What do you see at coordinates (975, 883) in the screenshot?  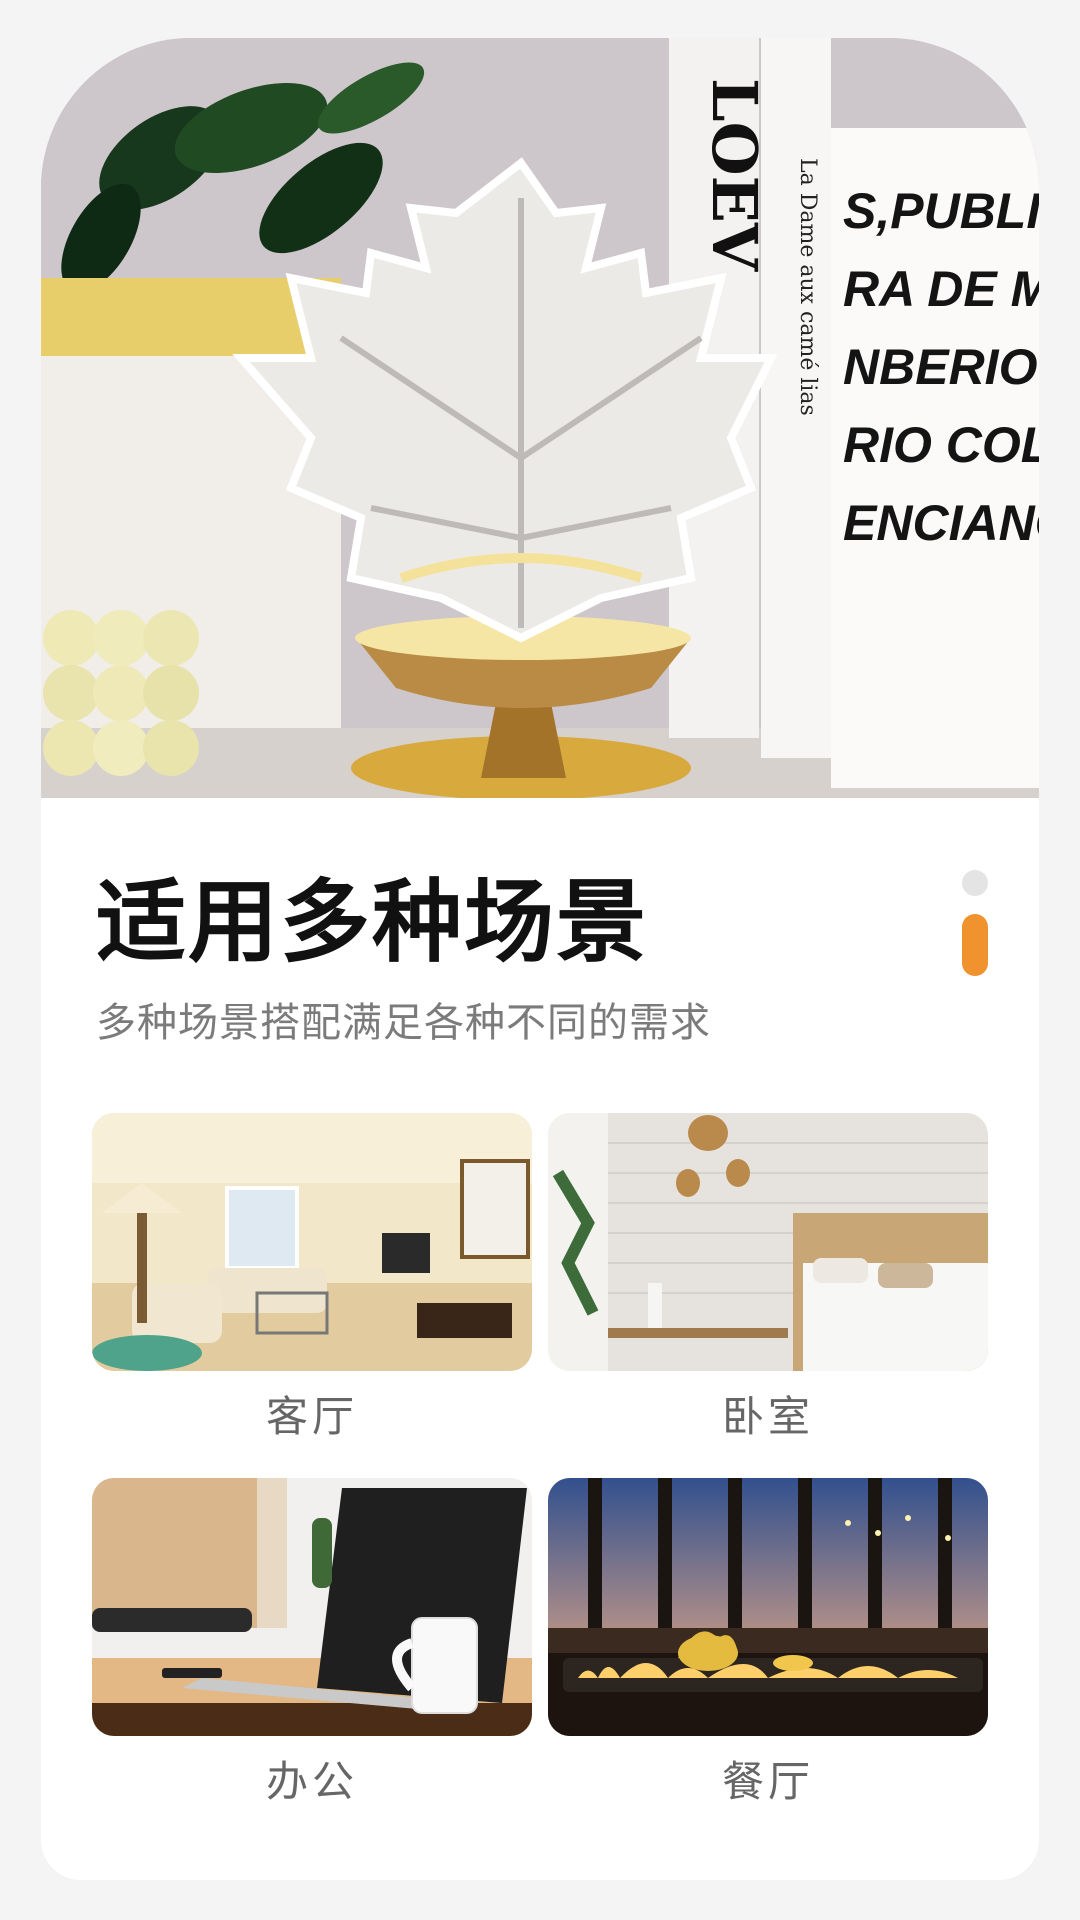 I see `pager-dot-inactive` at bounding box center [975, 883].